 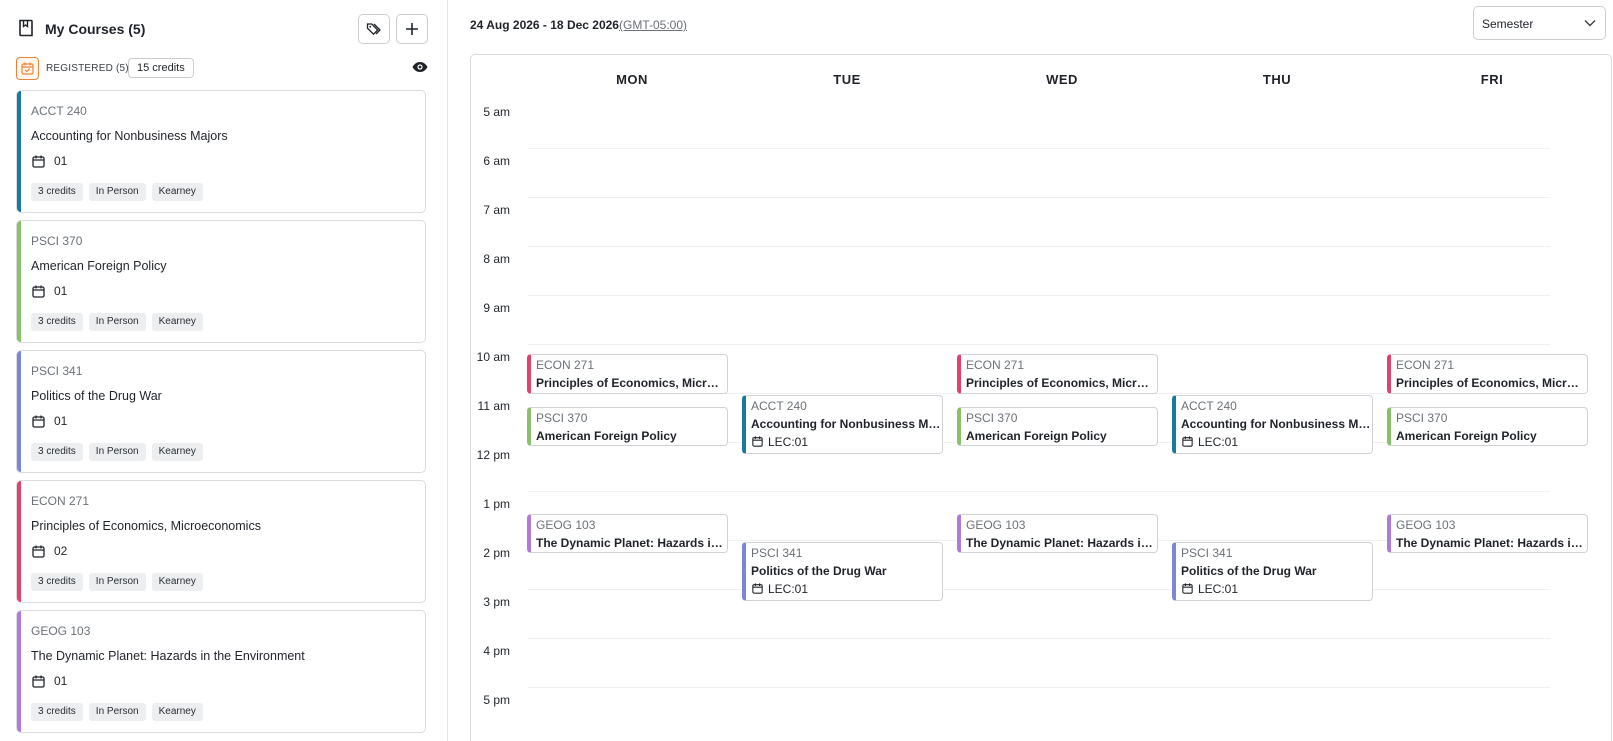 I want to click on registered-label: REGISTERED (5), so click(x=87, y=68).